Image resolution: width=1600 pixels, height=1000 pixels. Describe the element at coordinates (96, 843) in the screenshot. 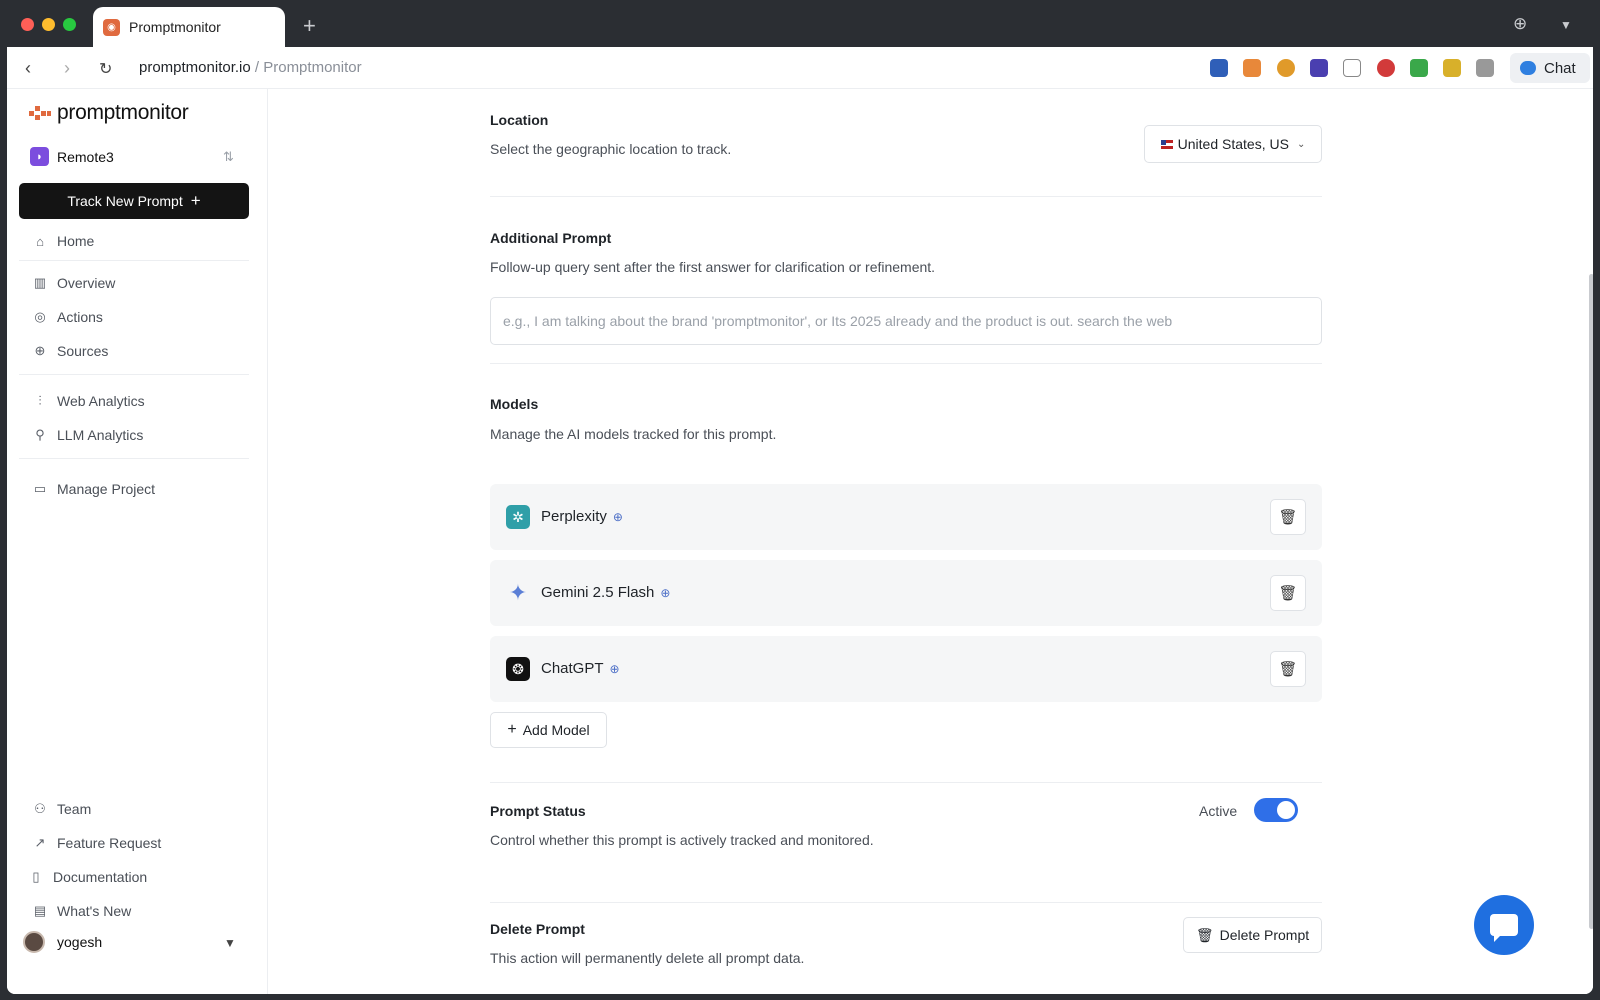

I see `sidebar-item-feature-request: ↗ Feature Request` at that location.